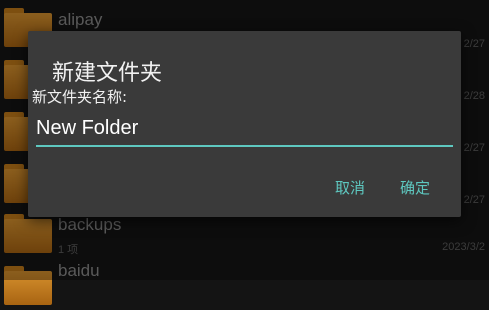 Image resolution: width=489 pixels, height=310 pixels. What do you see at coordinates (244, 128) in the screenshot?
I see `folder-name-input` at bounding box center [244, 128].